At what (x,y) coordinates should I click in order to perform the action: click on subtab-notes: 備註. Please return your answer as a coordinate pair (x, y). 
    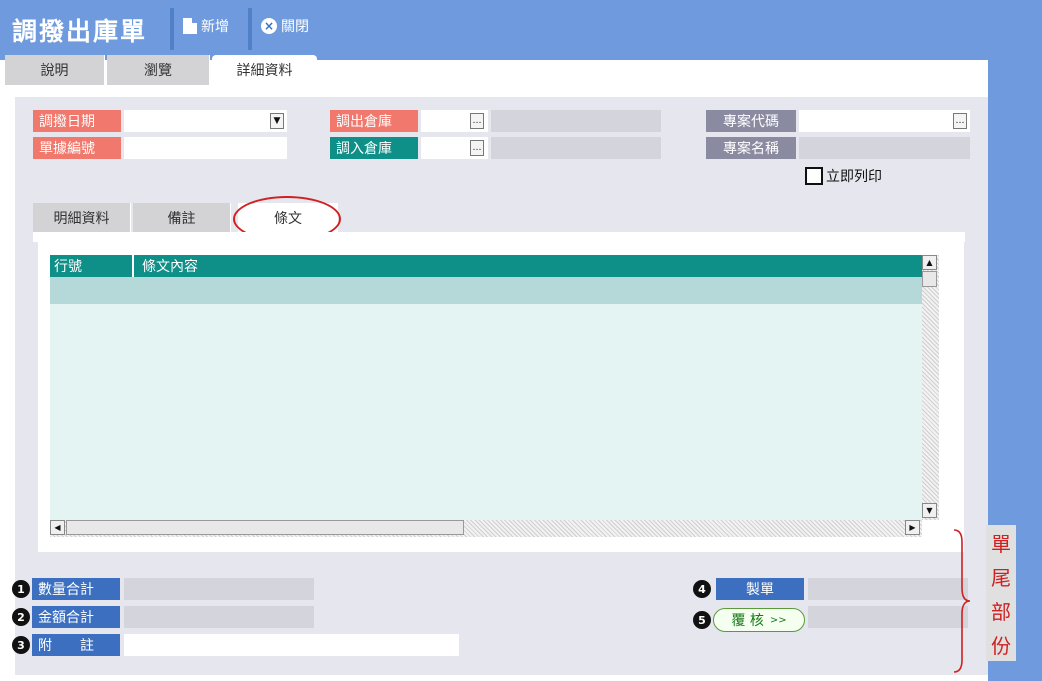
    Looking at the image, I should click on (182, 218).